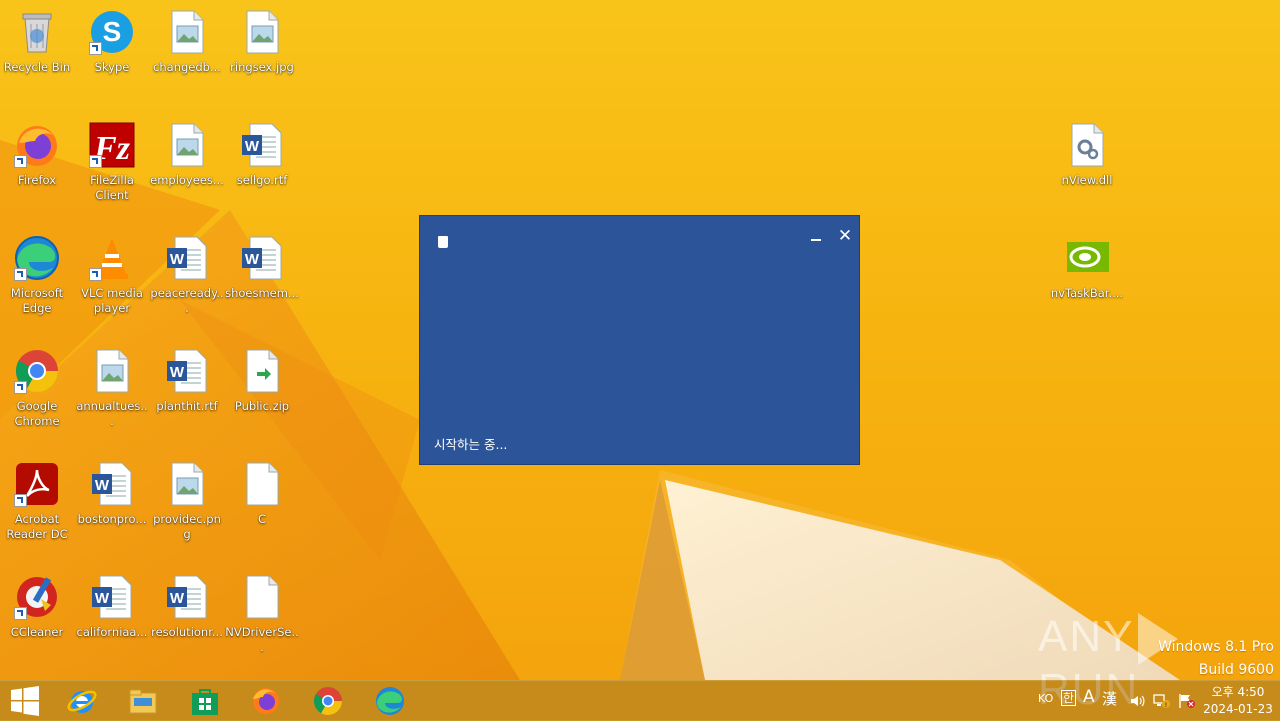  I want to click on close-button: ✕, so click(845, 236).